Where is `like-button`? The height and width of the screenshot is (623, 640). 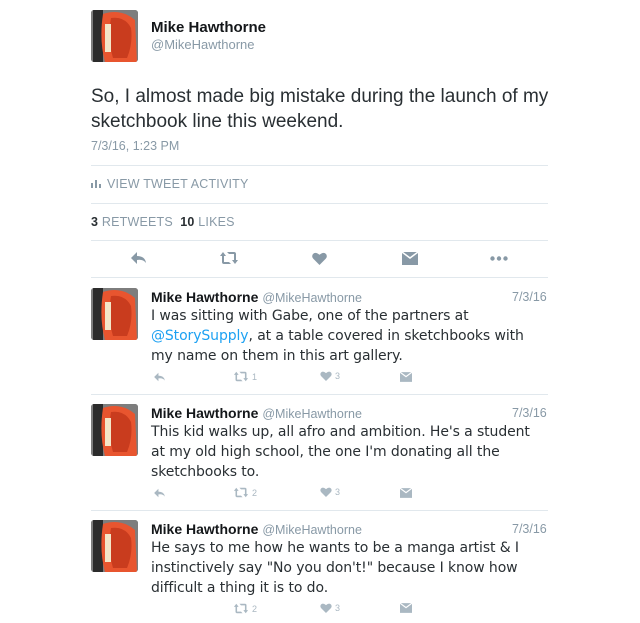
like-button is located at coordinates (319, 258).